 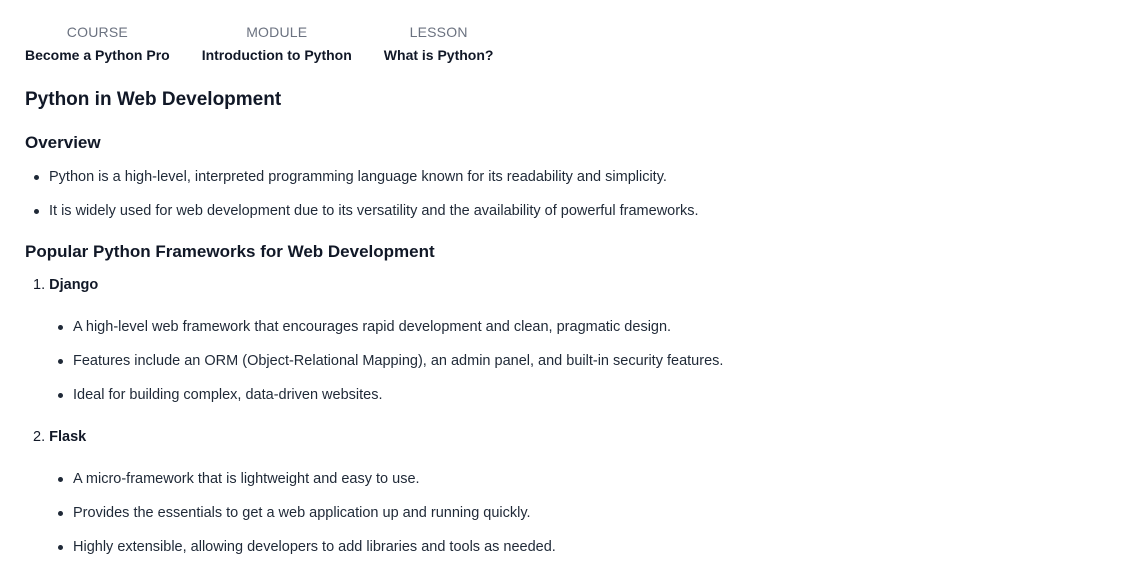 I want to click on breadcrumb-lesson: LESSON What is Python?, so click(x=439, y=44).